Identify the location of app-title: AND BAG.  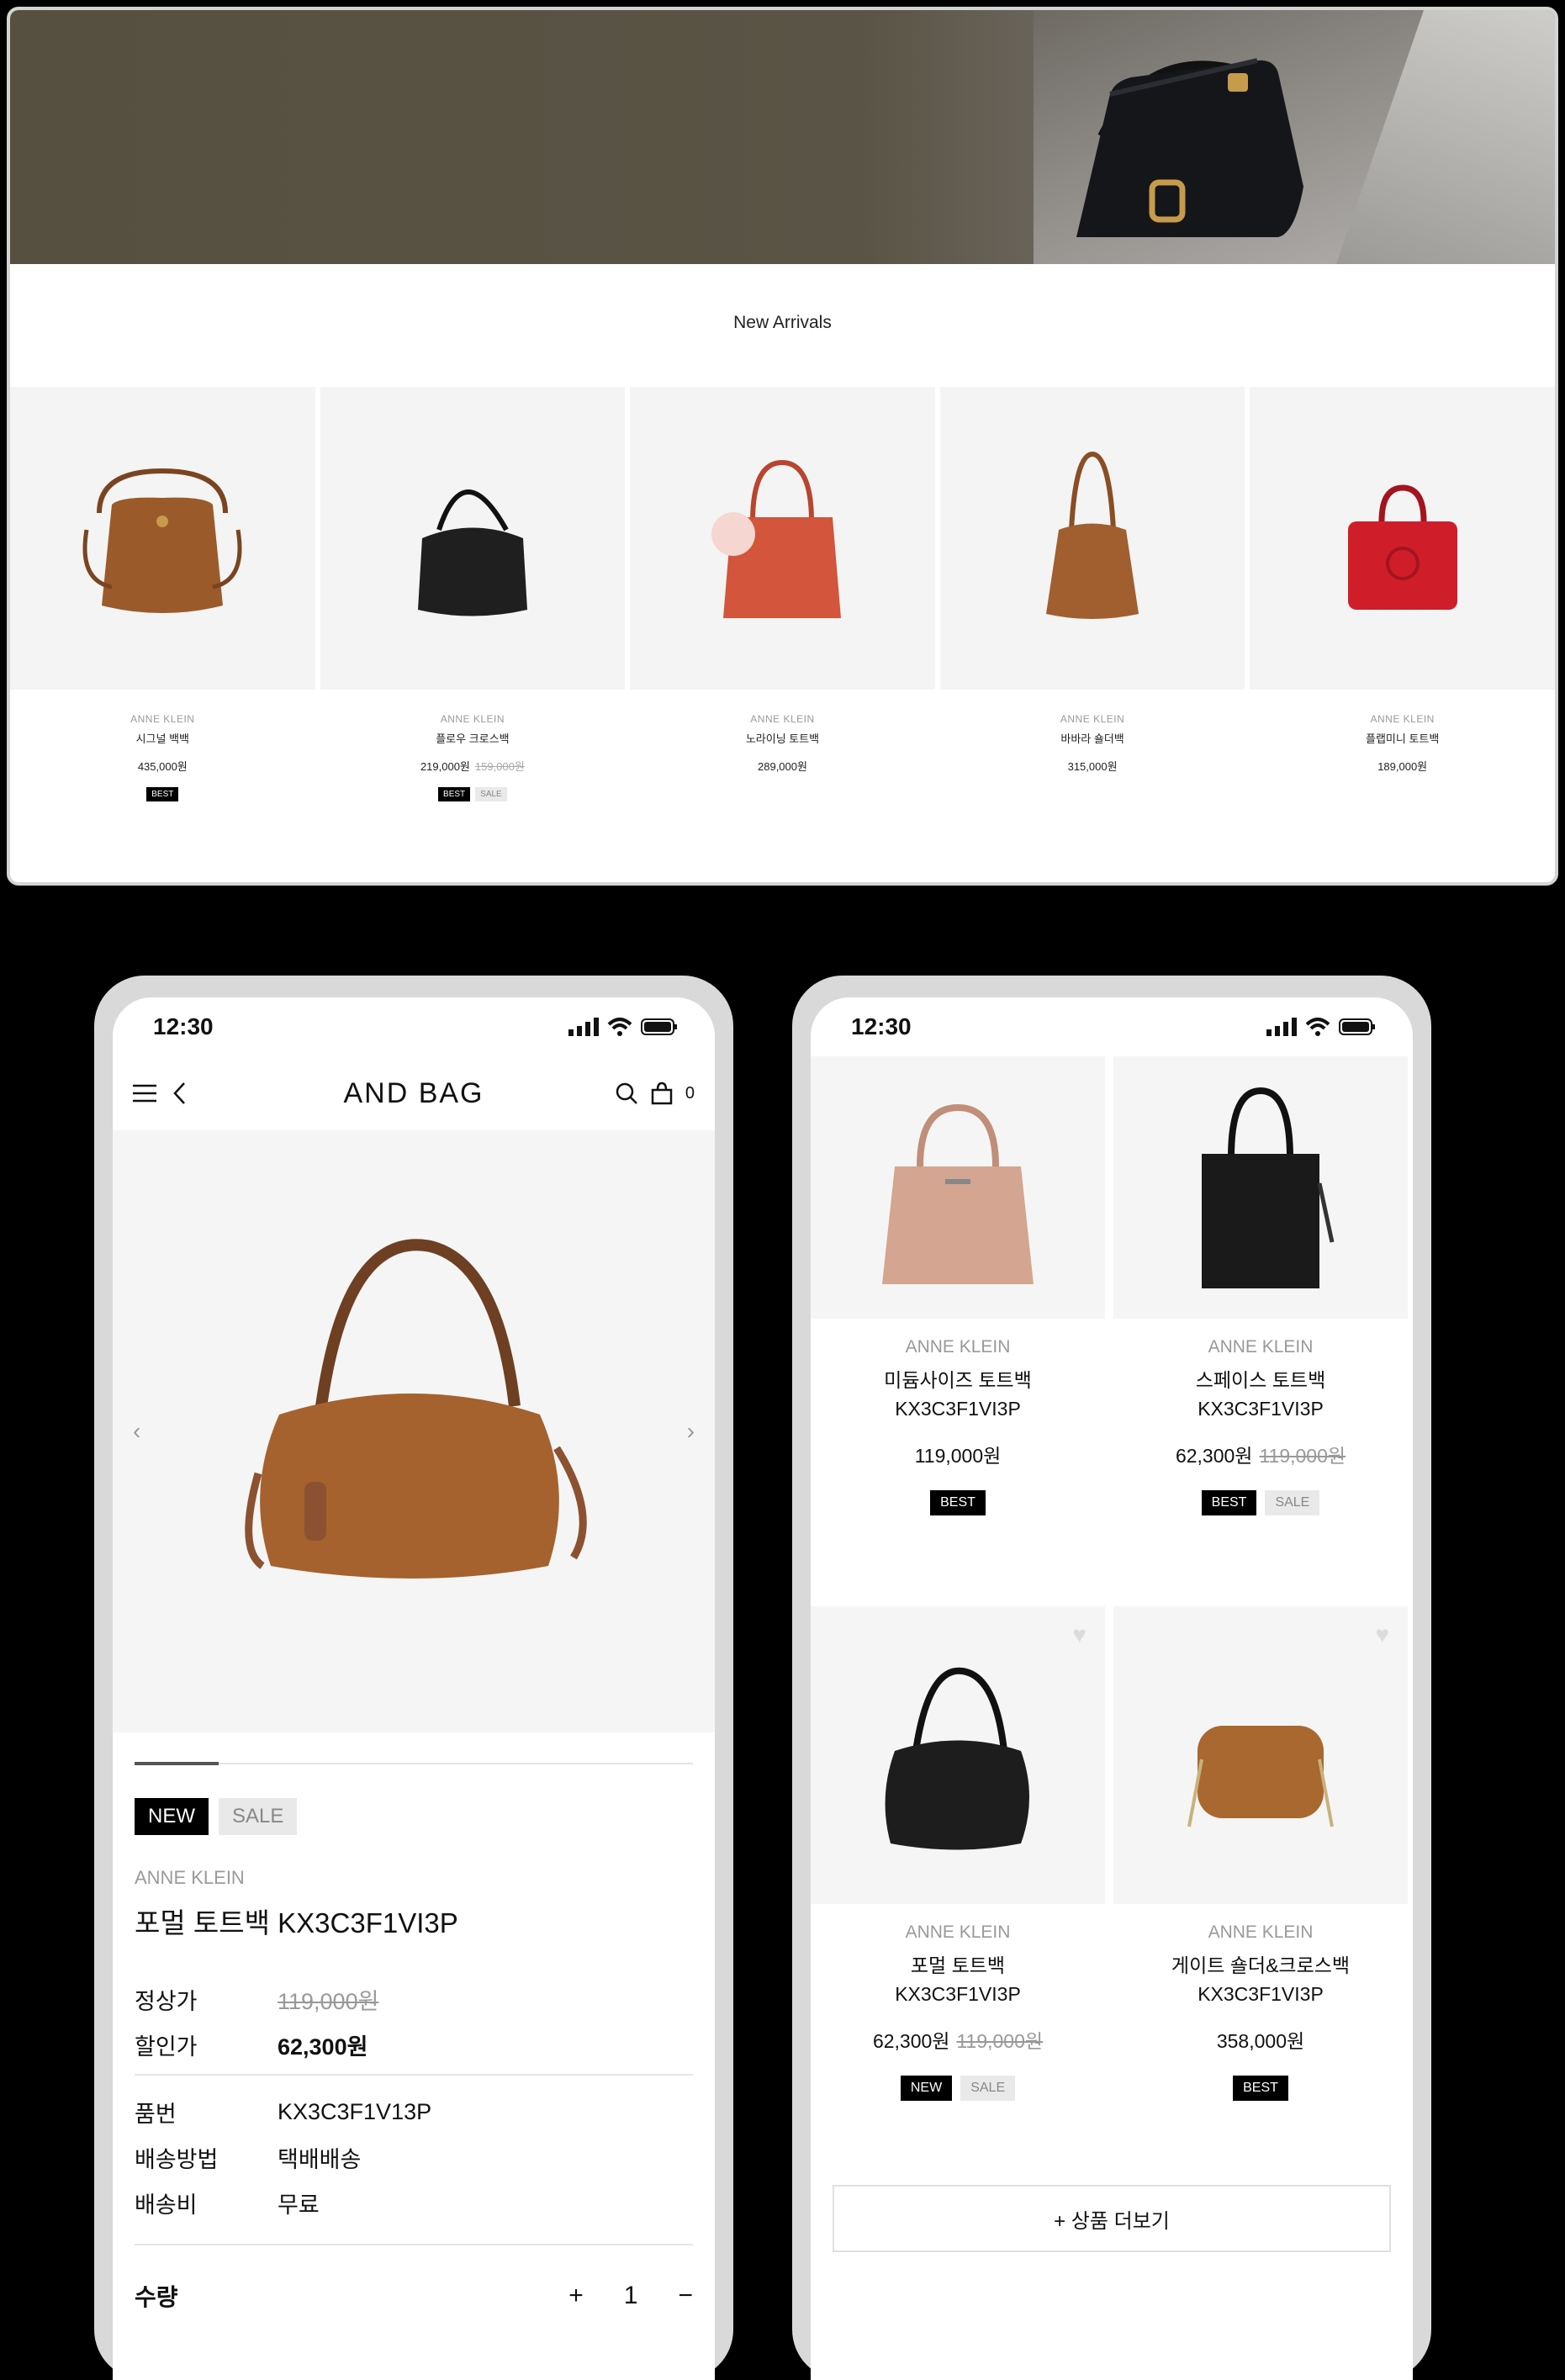
(414, 1093).